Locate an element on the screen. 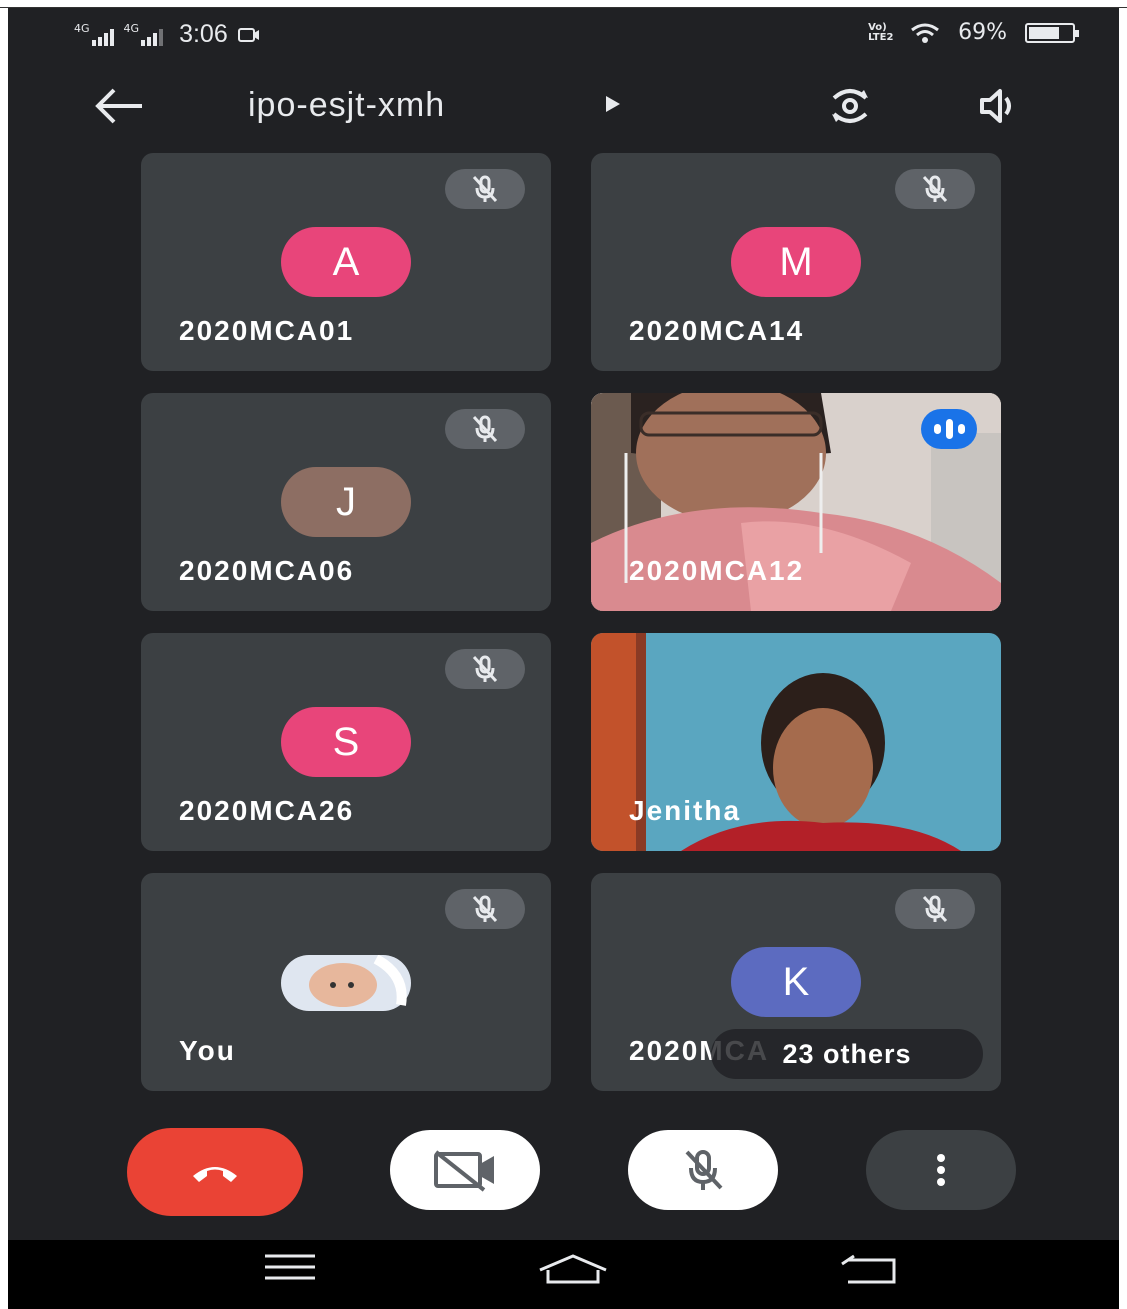  participant-name: 2020MCA14 is located at coordinates (717, 330).